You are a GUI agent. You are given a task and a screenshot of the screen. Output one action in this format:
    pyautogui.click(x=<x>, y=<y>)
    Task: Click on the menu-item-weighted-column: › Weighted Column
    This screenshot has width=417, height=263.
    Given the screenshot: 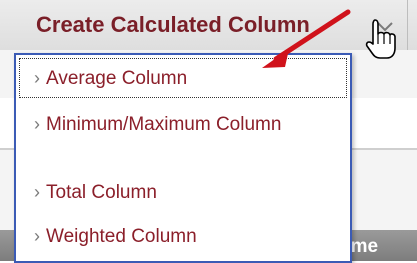 What is the action you would take?
    pyautogui.click(x=184, y=236)
    